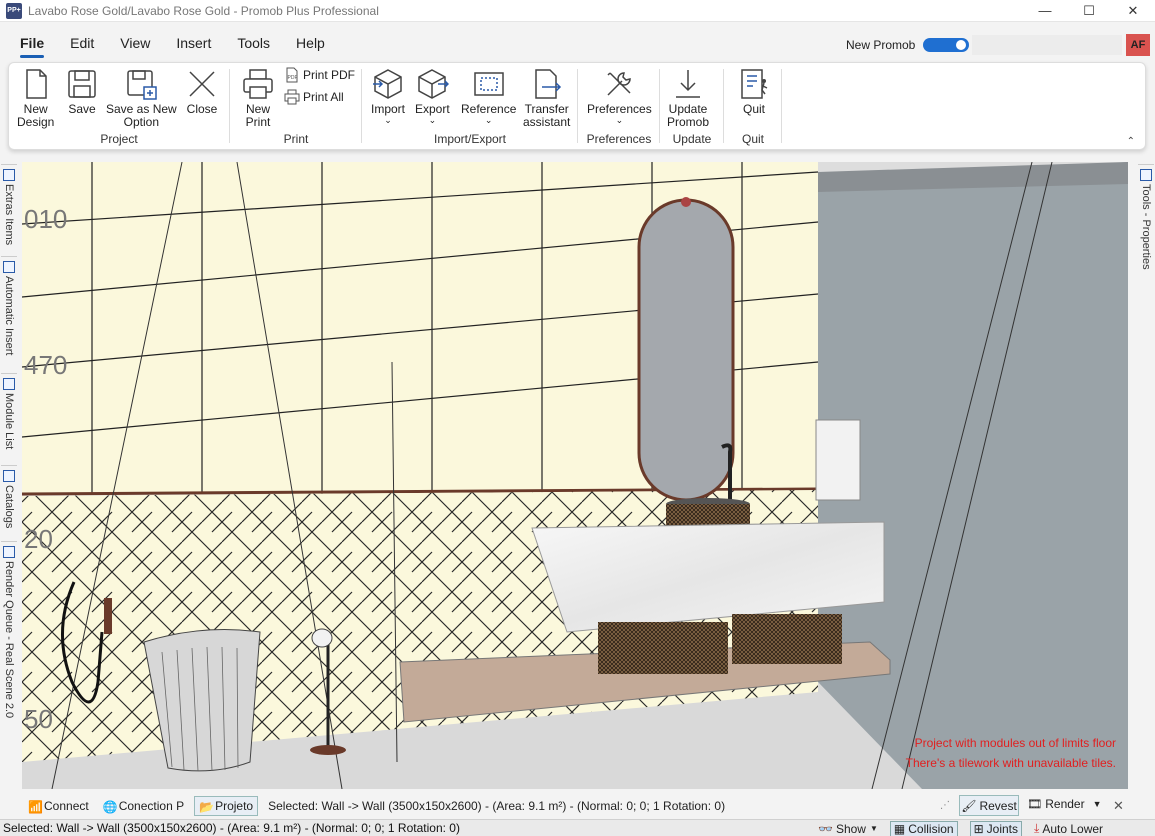  What do you see at coordinates (692, 139) in the screenshot?
I see `group-update-label: Update` at bounding box center [692, 139].